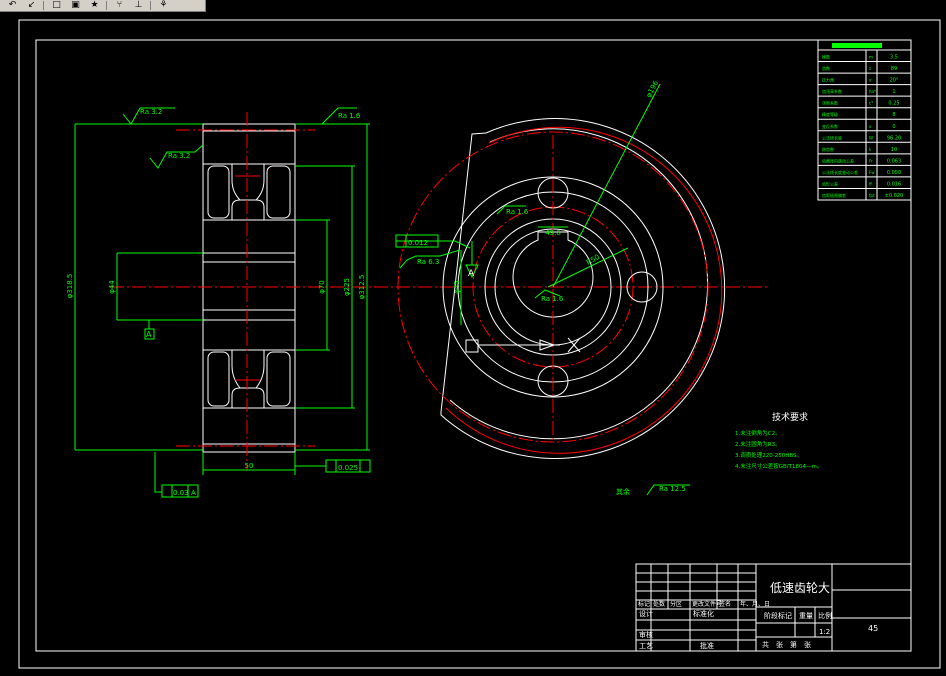 The height and width of the screenshot is (676, 946). I want to click on dim-key: 49.8, so click(553, 233).